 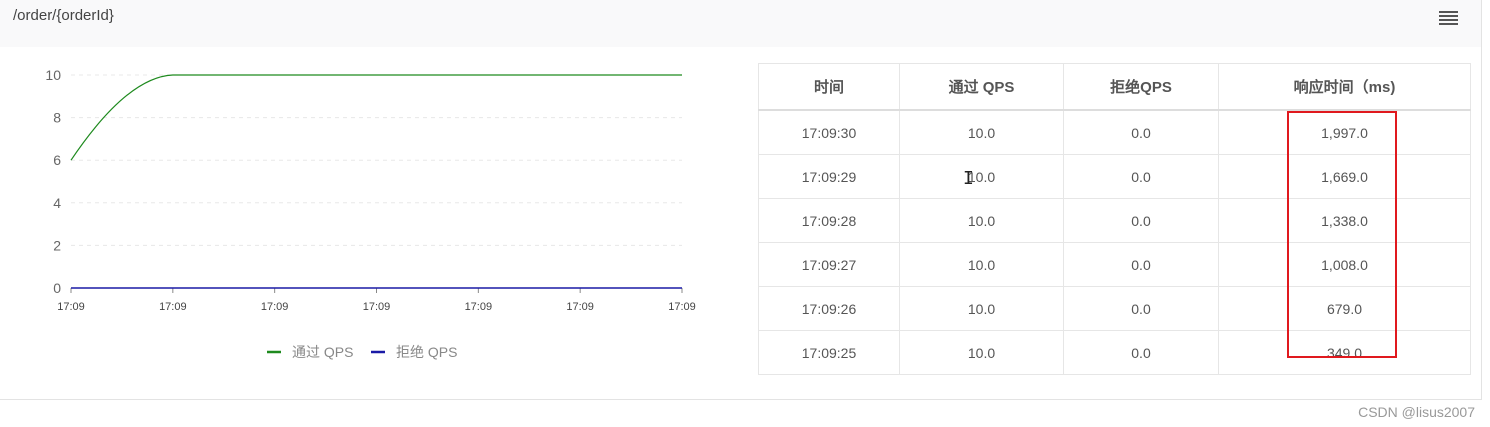 I want to click on cell-time: 17:09:29, so click(x=829, y=176).